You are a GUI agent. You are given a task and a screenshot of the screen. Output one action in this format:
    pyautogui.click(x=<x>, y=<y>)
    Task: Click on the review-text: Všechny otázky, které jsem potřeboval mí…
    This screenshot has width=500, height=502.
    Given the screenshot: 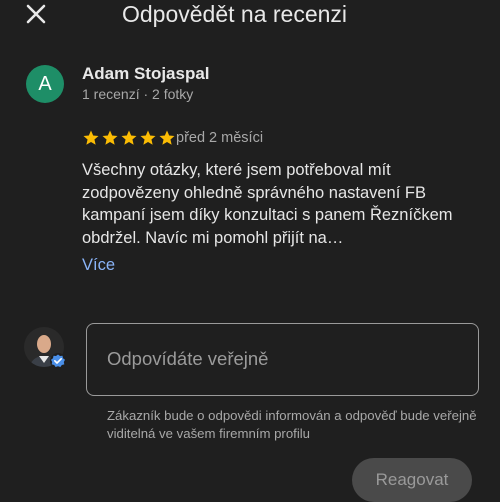 What is the action you would take?
    pyautogui.click(x=267, y=204)
    